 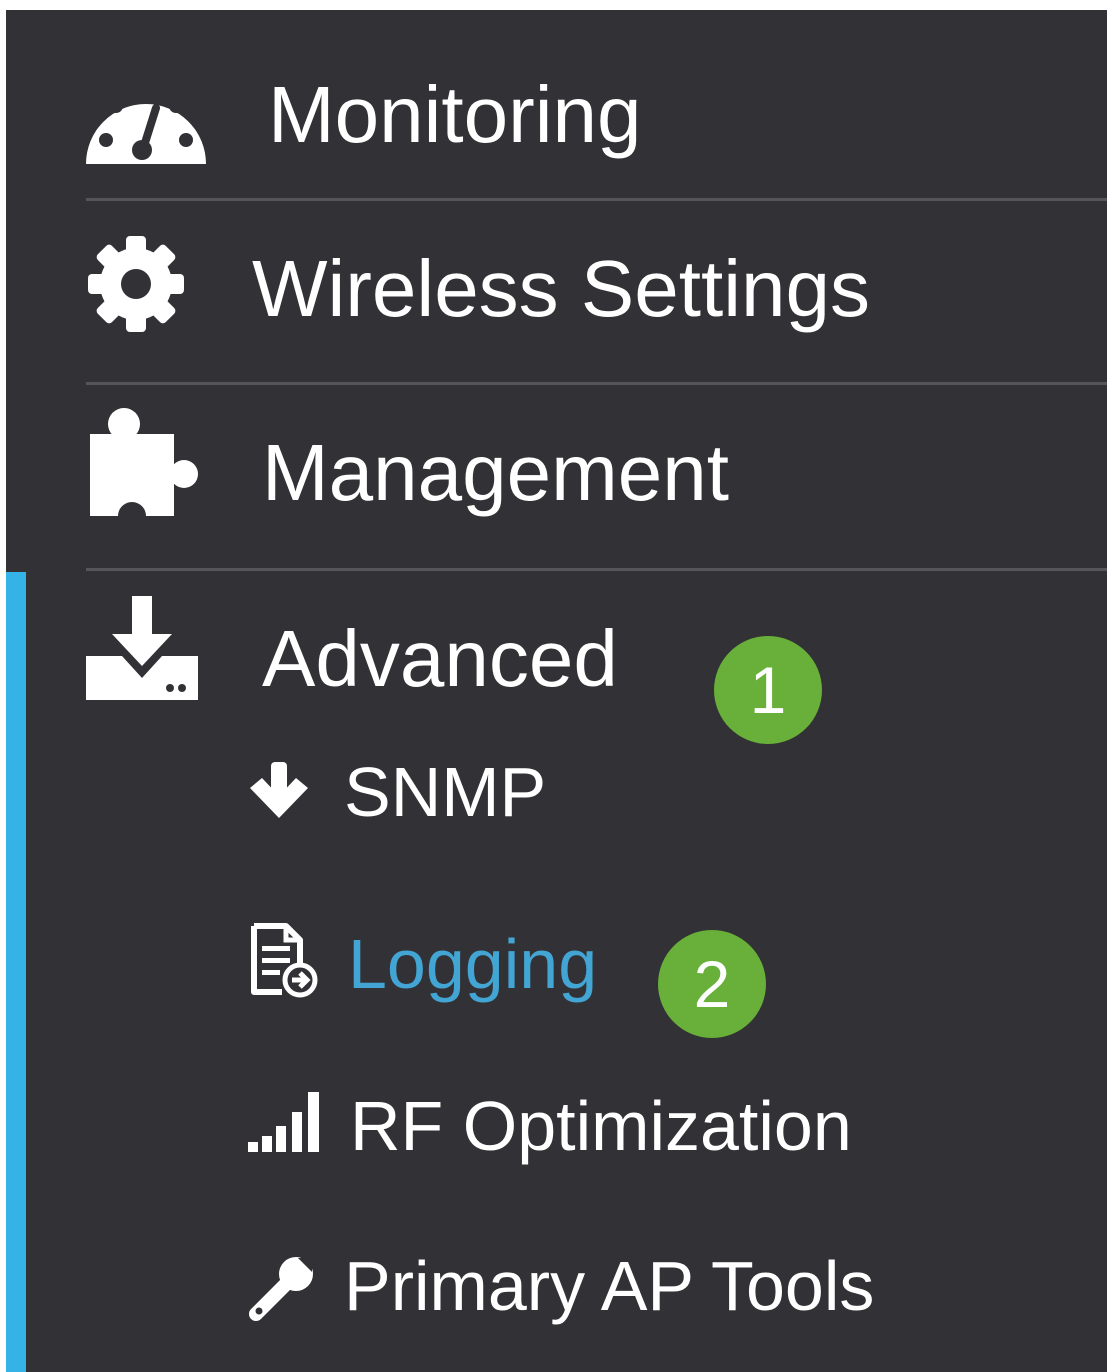 I want to click on menu-item-wireless-settings: Wireless Settings, so click(x=556, y=299).